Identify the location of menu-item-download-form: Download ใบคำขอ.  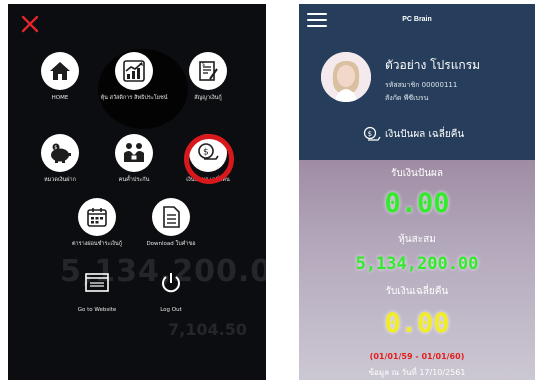
(171, 223).